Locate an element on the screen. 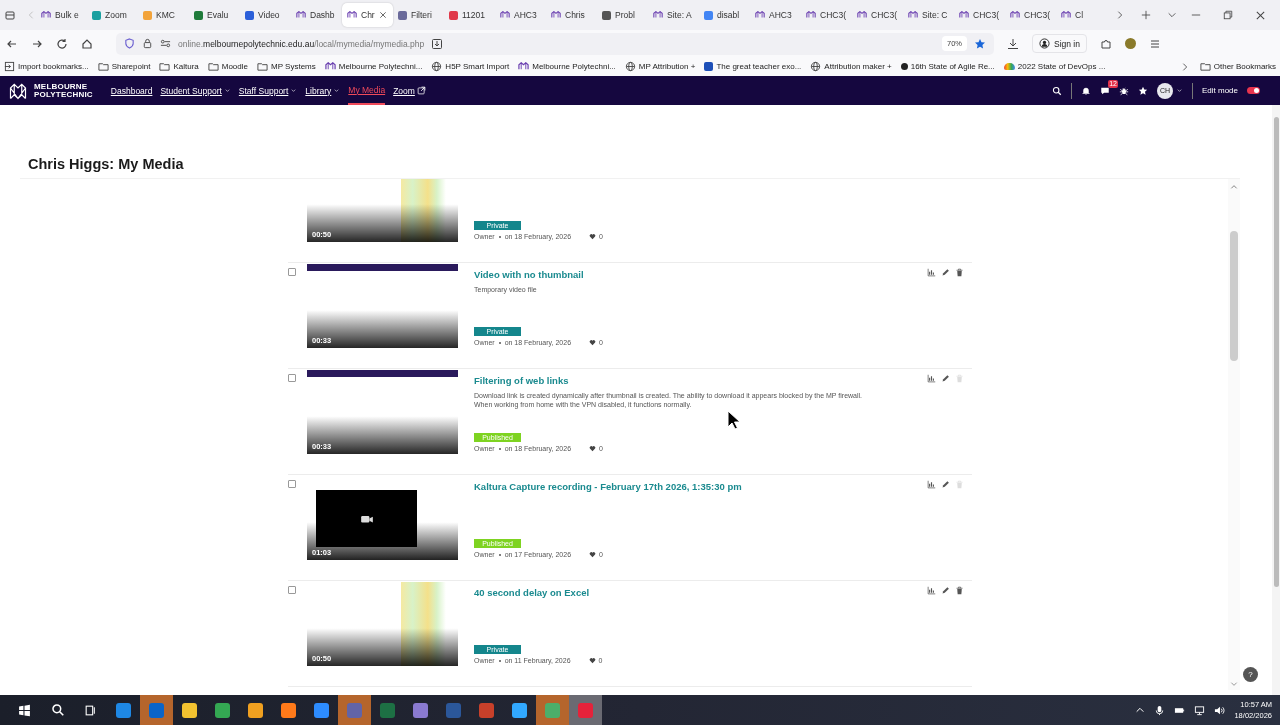 This screenshot has width=1280, height=725. profile-icon is located at coordinates (1130, 43).